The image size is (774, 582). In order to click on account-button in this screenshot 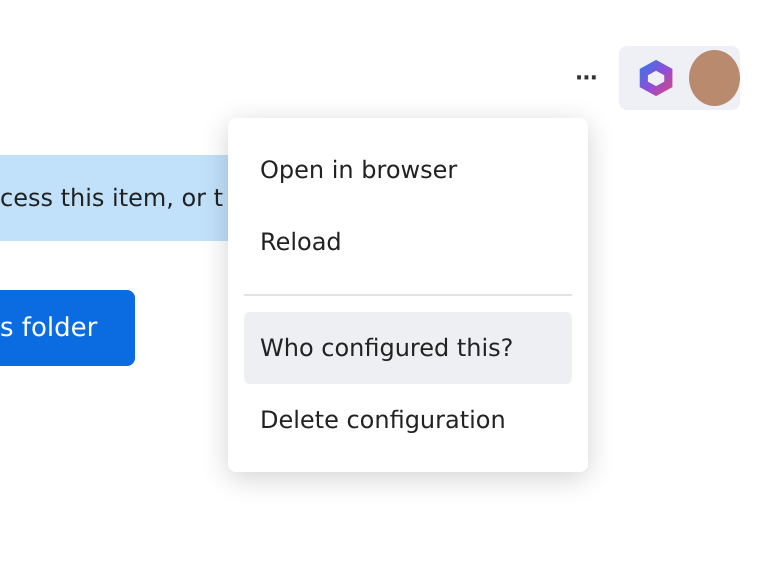, I will do `click(679, 78)`.